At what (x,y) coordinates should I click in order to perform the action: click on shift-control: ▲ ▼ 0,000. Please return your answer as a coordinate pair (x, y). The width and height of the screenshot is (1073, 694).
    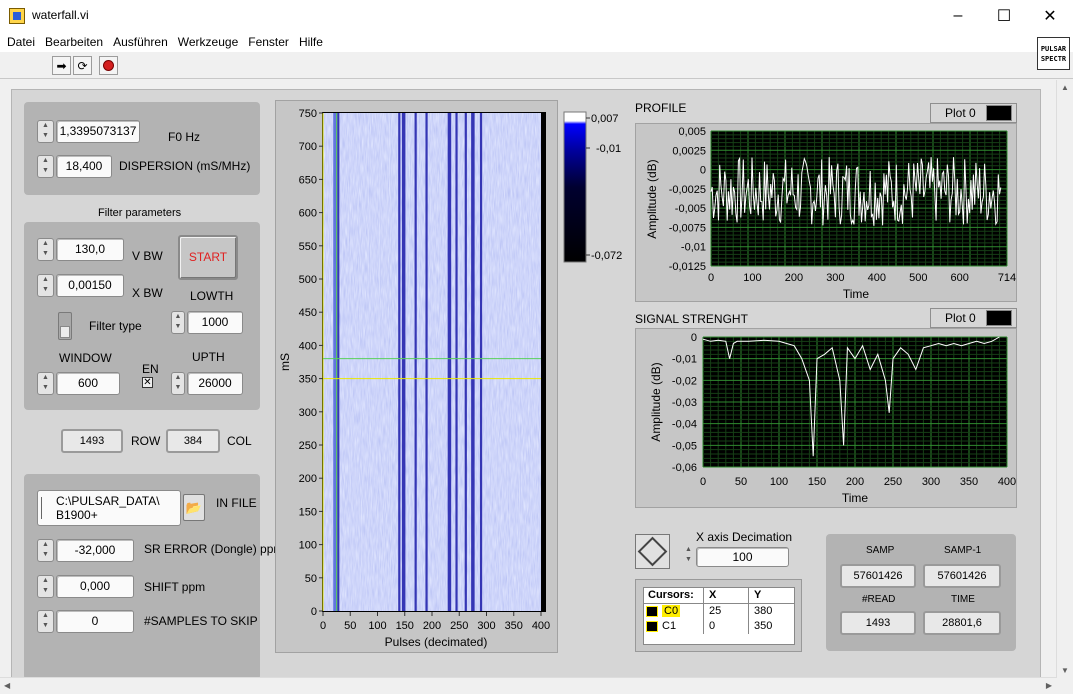
    Looking at the image, I should click on (85, 586).